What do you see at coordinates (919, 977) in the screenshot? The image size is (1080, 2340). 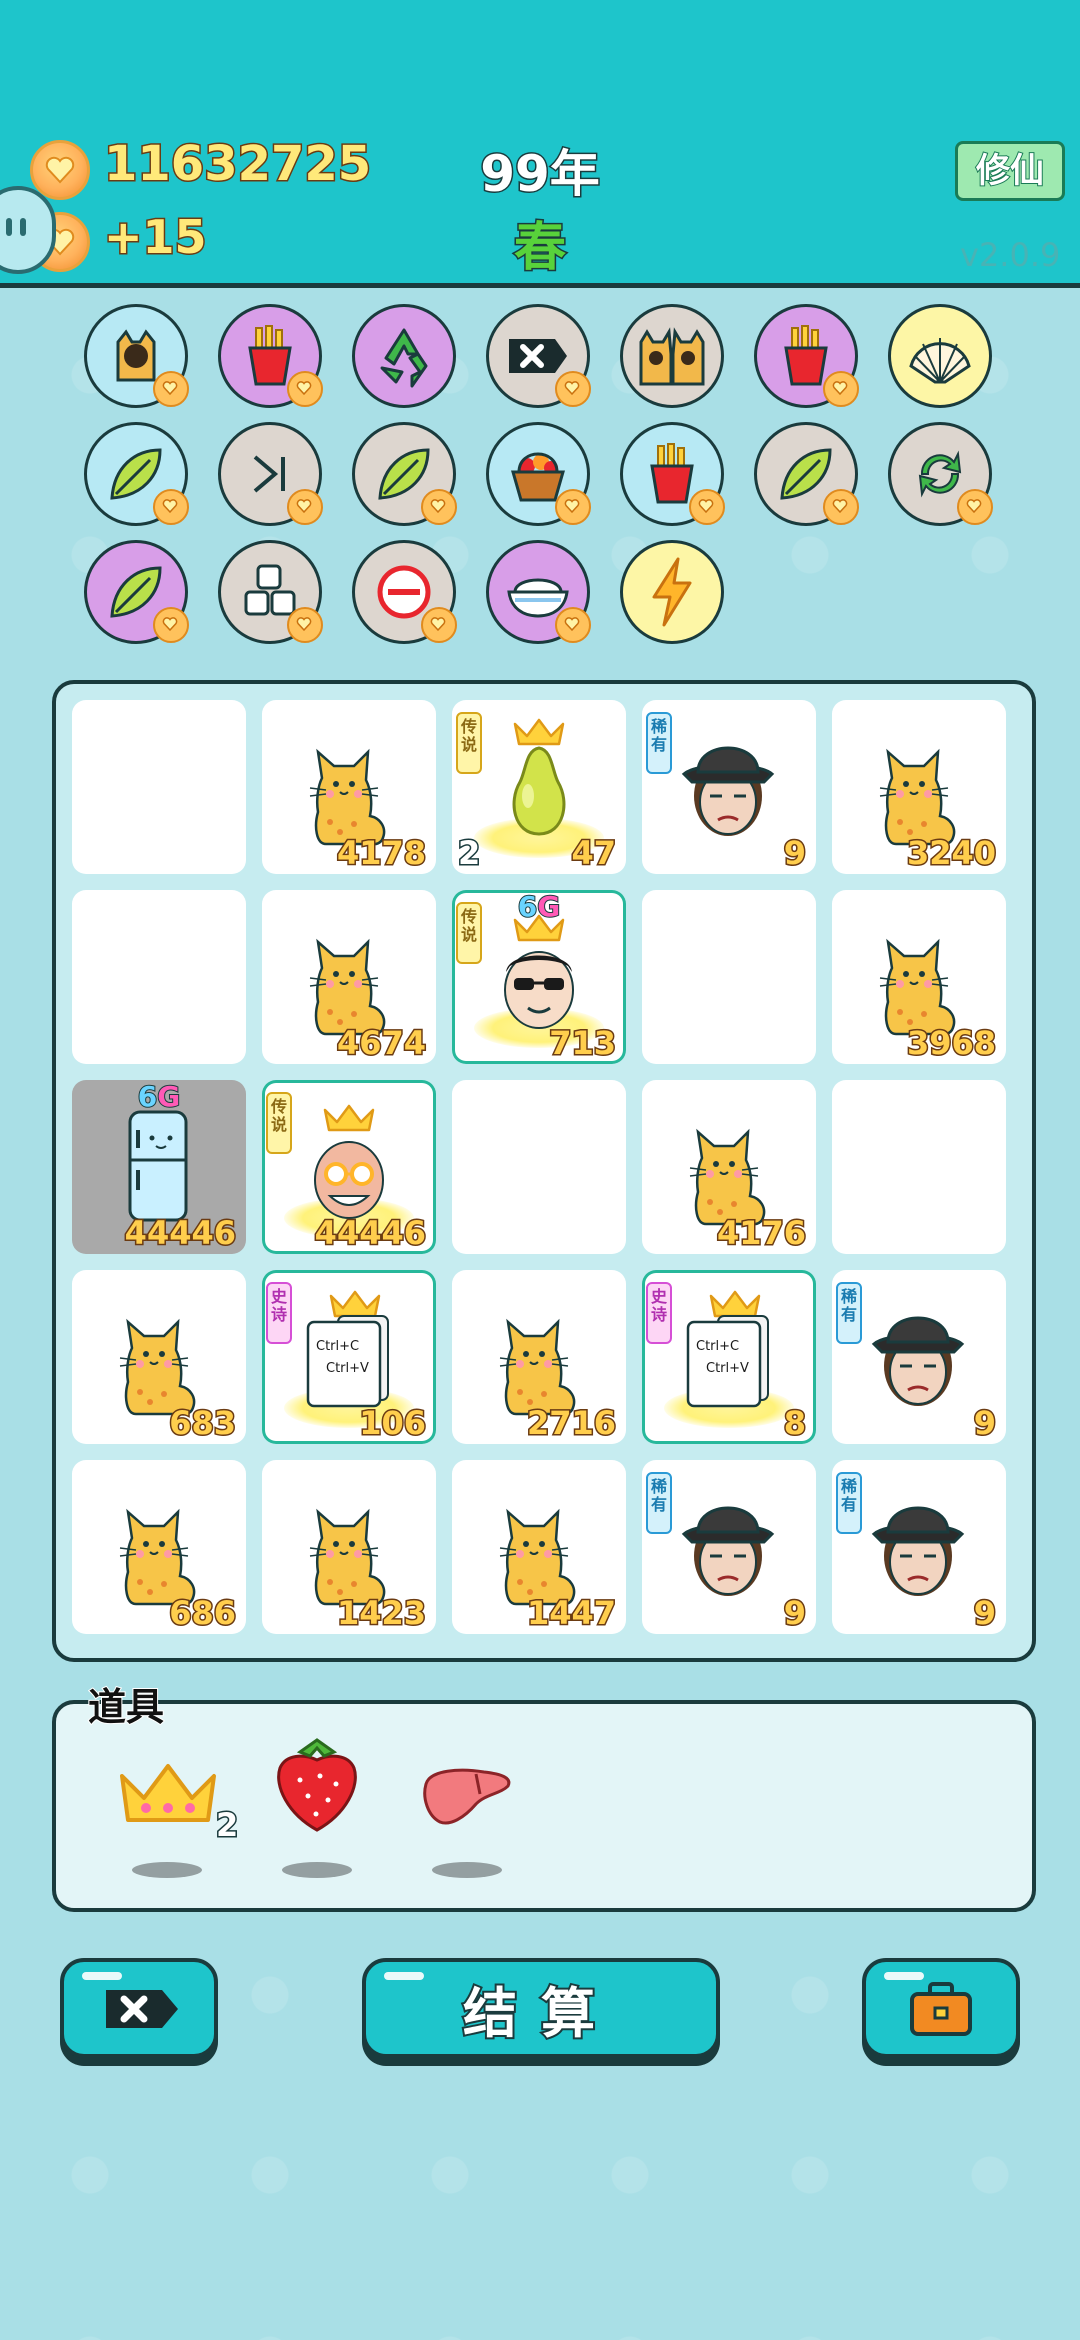 I see `board-slot-cat: 3968` at bounding box center [919, 977].